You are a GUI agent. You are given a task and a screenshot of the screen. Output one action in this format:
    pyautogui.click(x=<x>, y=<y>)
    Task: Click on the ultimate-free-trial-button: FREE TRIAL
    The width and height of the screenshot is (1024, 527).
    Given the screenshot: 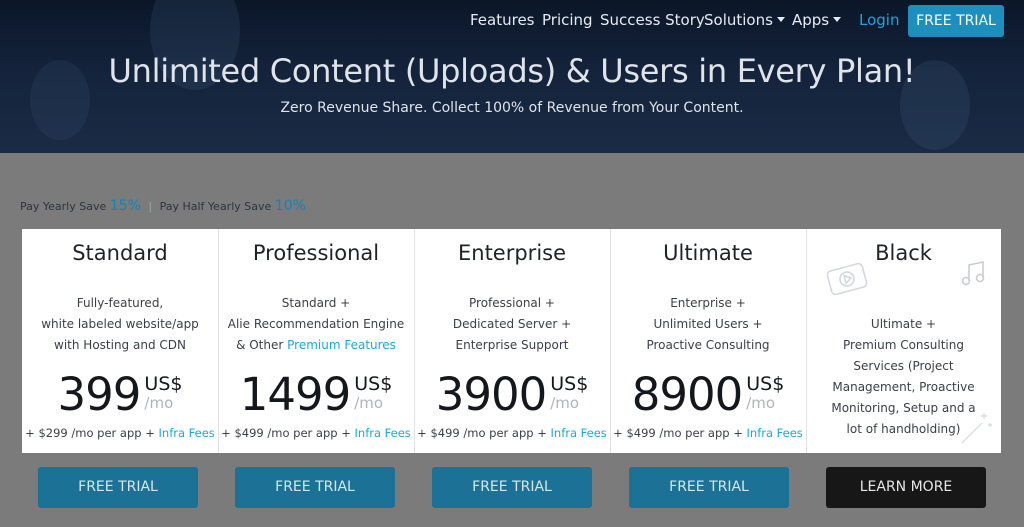 What is the action you would take?
    pyautogui.click(x=709, y=487)
    